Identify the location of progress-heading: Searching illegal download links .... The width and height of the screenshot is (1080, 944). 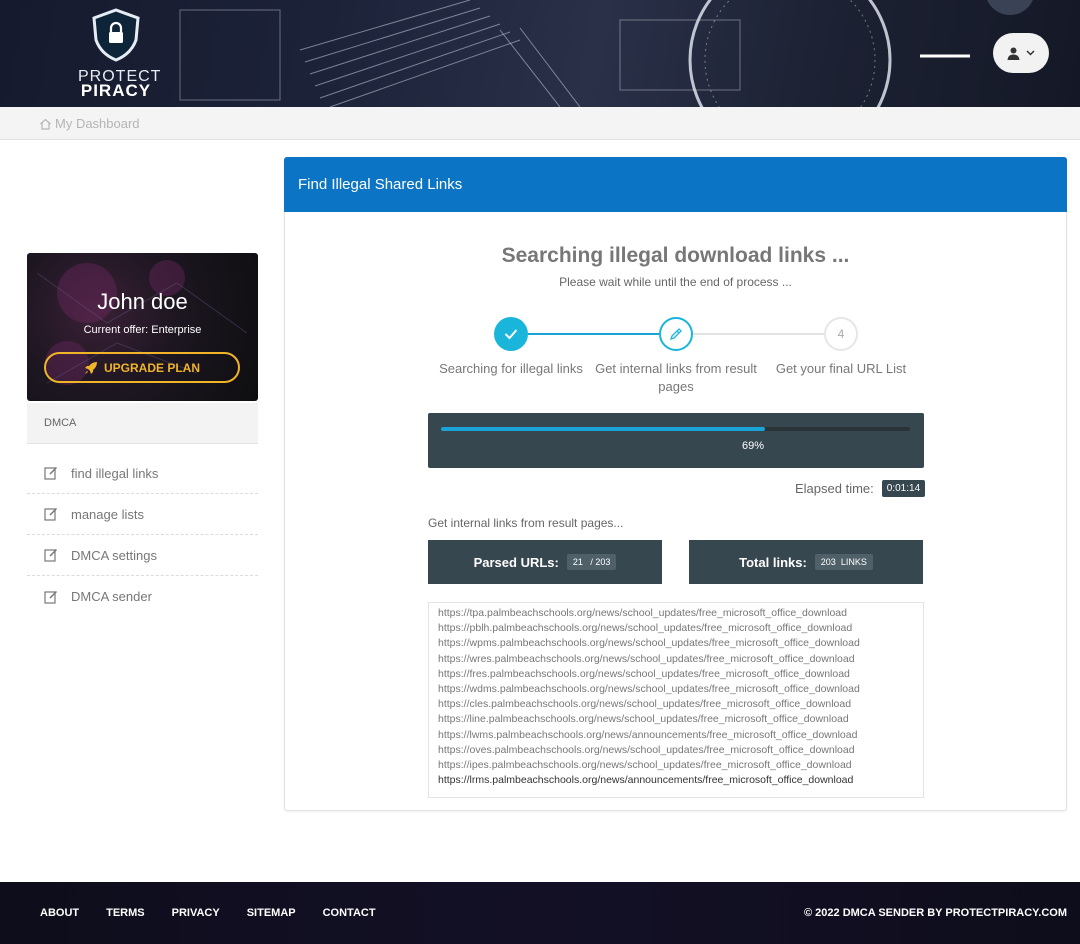
(675, 255).